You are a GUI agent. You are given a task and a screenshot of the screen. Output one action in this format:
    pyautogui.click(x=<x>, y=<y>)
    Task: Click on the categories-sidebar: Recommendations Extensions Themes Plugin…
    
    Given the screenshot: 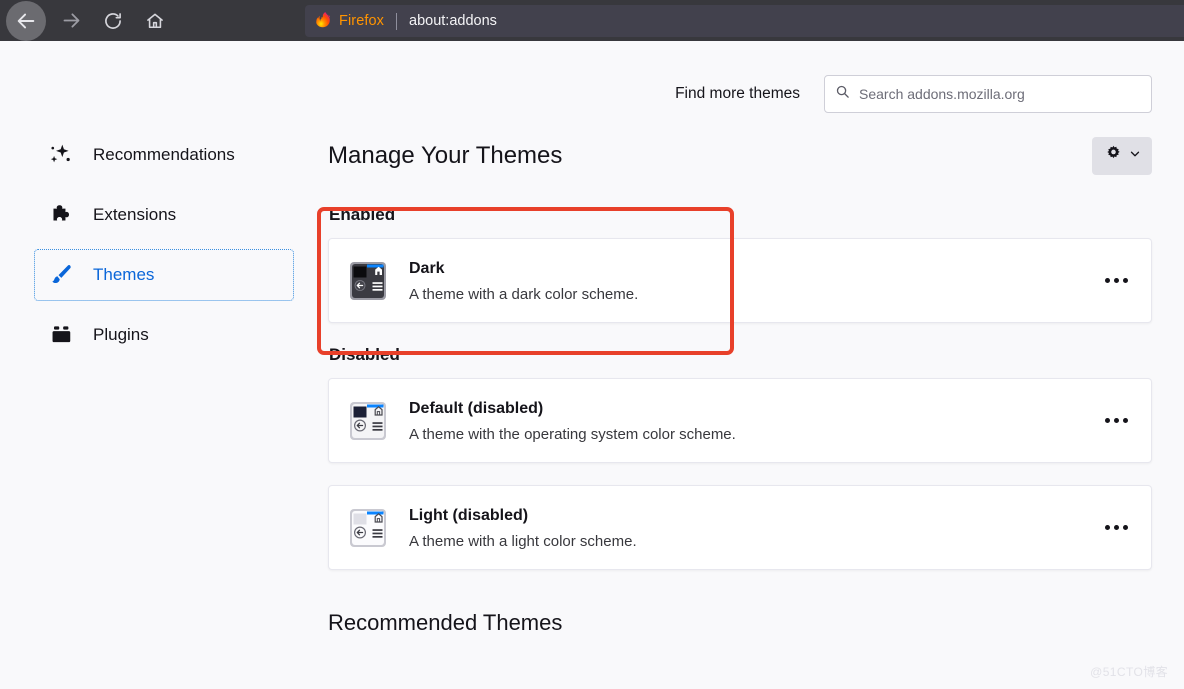 What is the action you would take?
    pyautogui.click(x=150, y=249)
    